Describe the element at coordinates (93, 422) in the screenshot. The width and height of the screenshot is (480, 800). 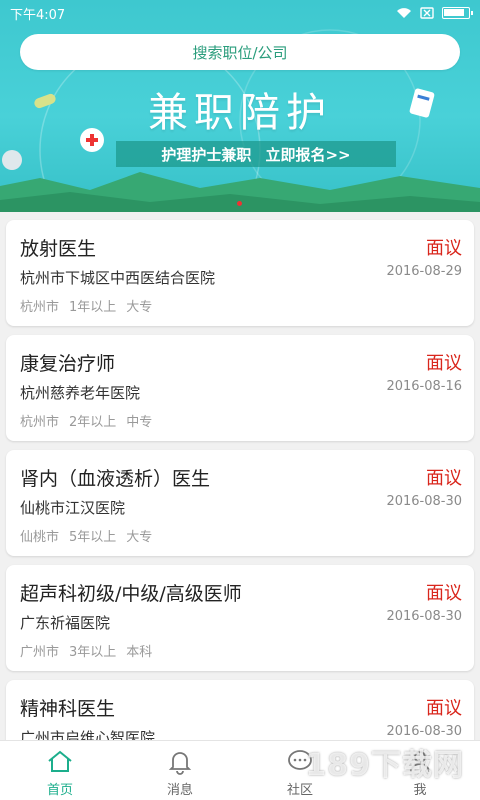
I see `job-experience: 2年以上` at that location.